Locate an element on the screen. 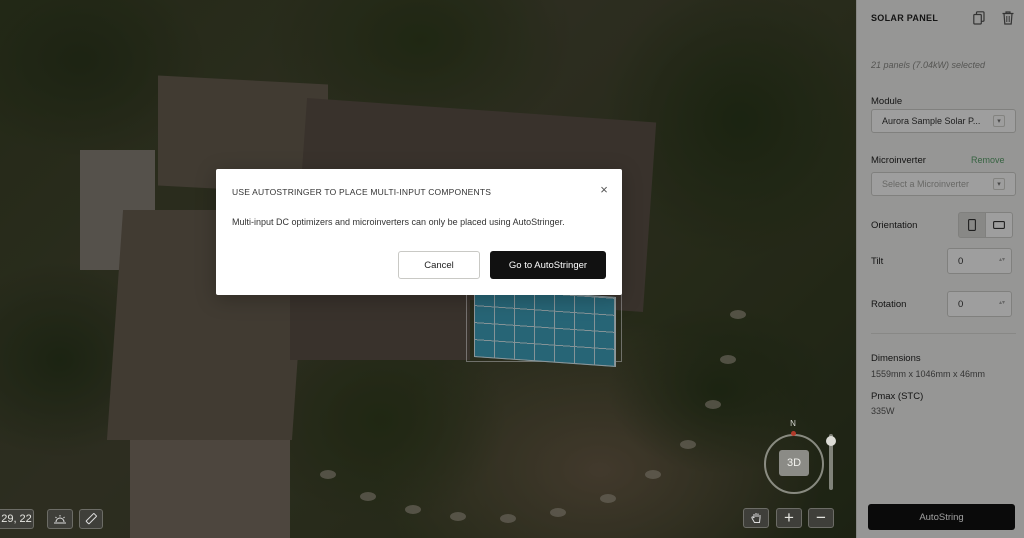 The image size is (1024, 538). sun-icon is located at coordinates (60, 519).